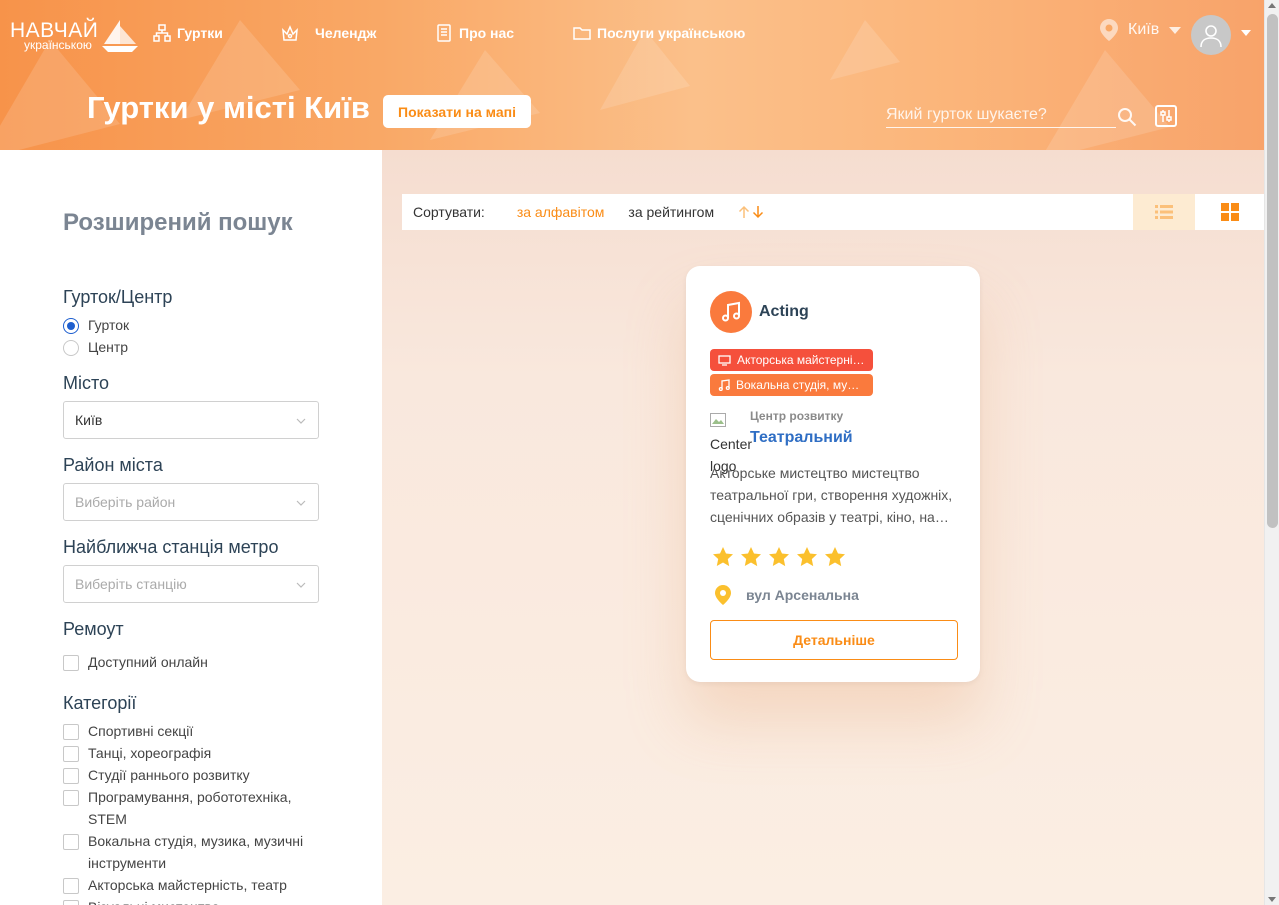  I want to click on rating-stars, so click(779, 556).